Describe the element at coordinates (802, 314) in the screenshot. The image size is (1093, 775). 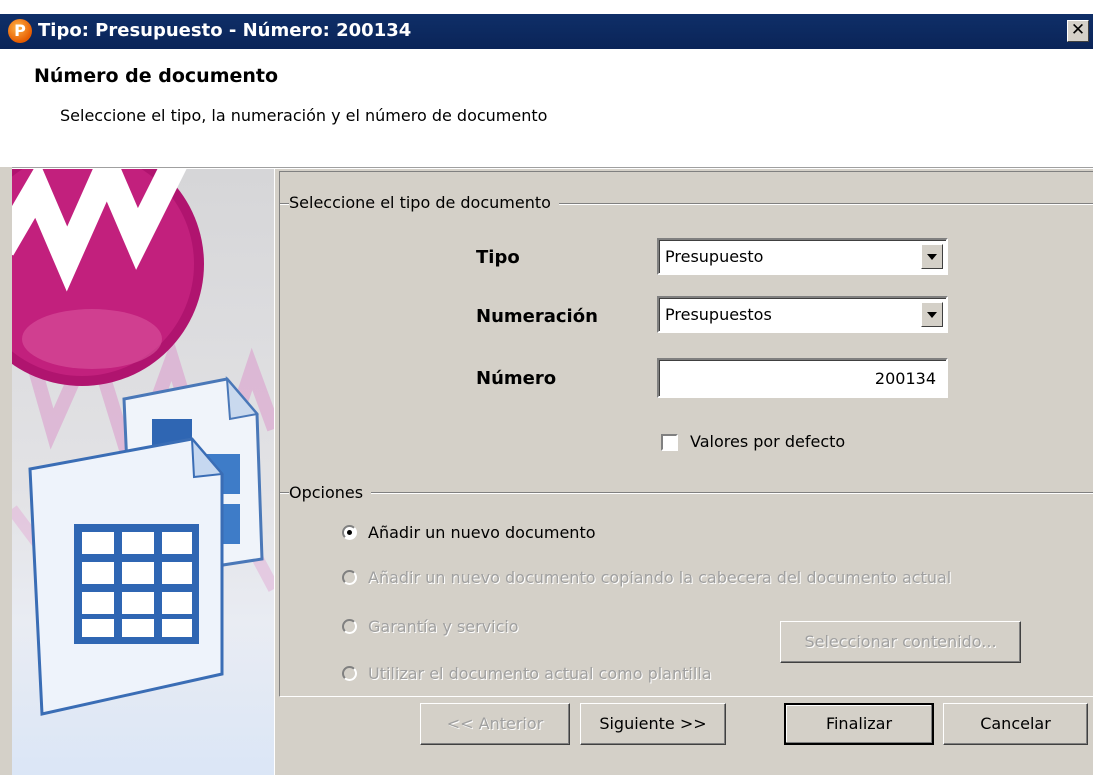
I see `numeracion-select: Presupuestos` at that location.